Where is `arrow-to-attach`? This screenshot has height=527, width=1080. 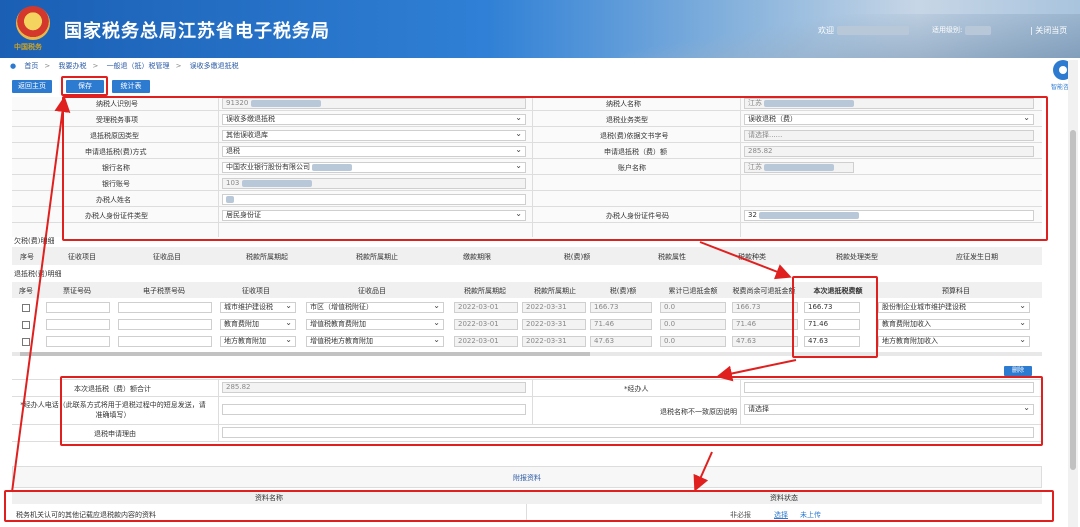
arrow-to-attach is located at coordinates (703, 471).